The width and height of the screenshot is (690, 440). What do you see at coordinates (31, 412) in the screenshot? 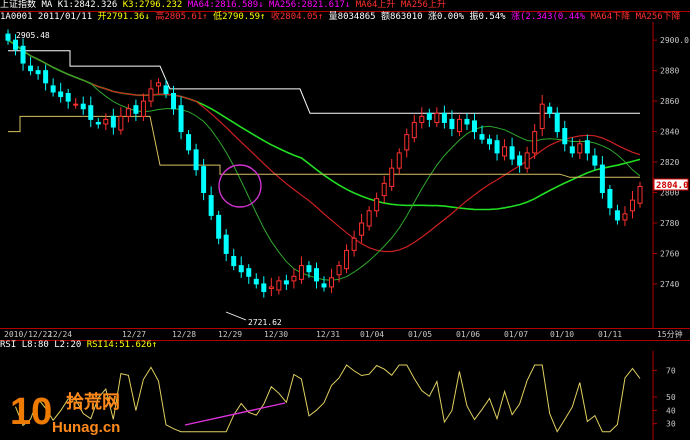
I see `watermark-number: 10` at bounding box center [31, 412].